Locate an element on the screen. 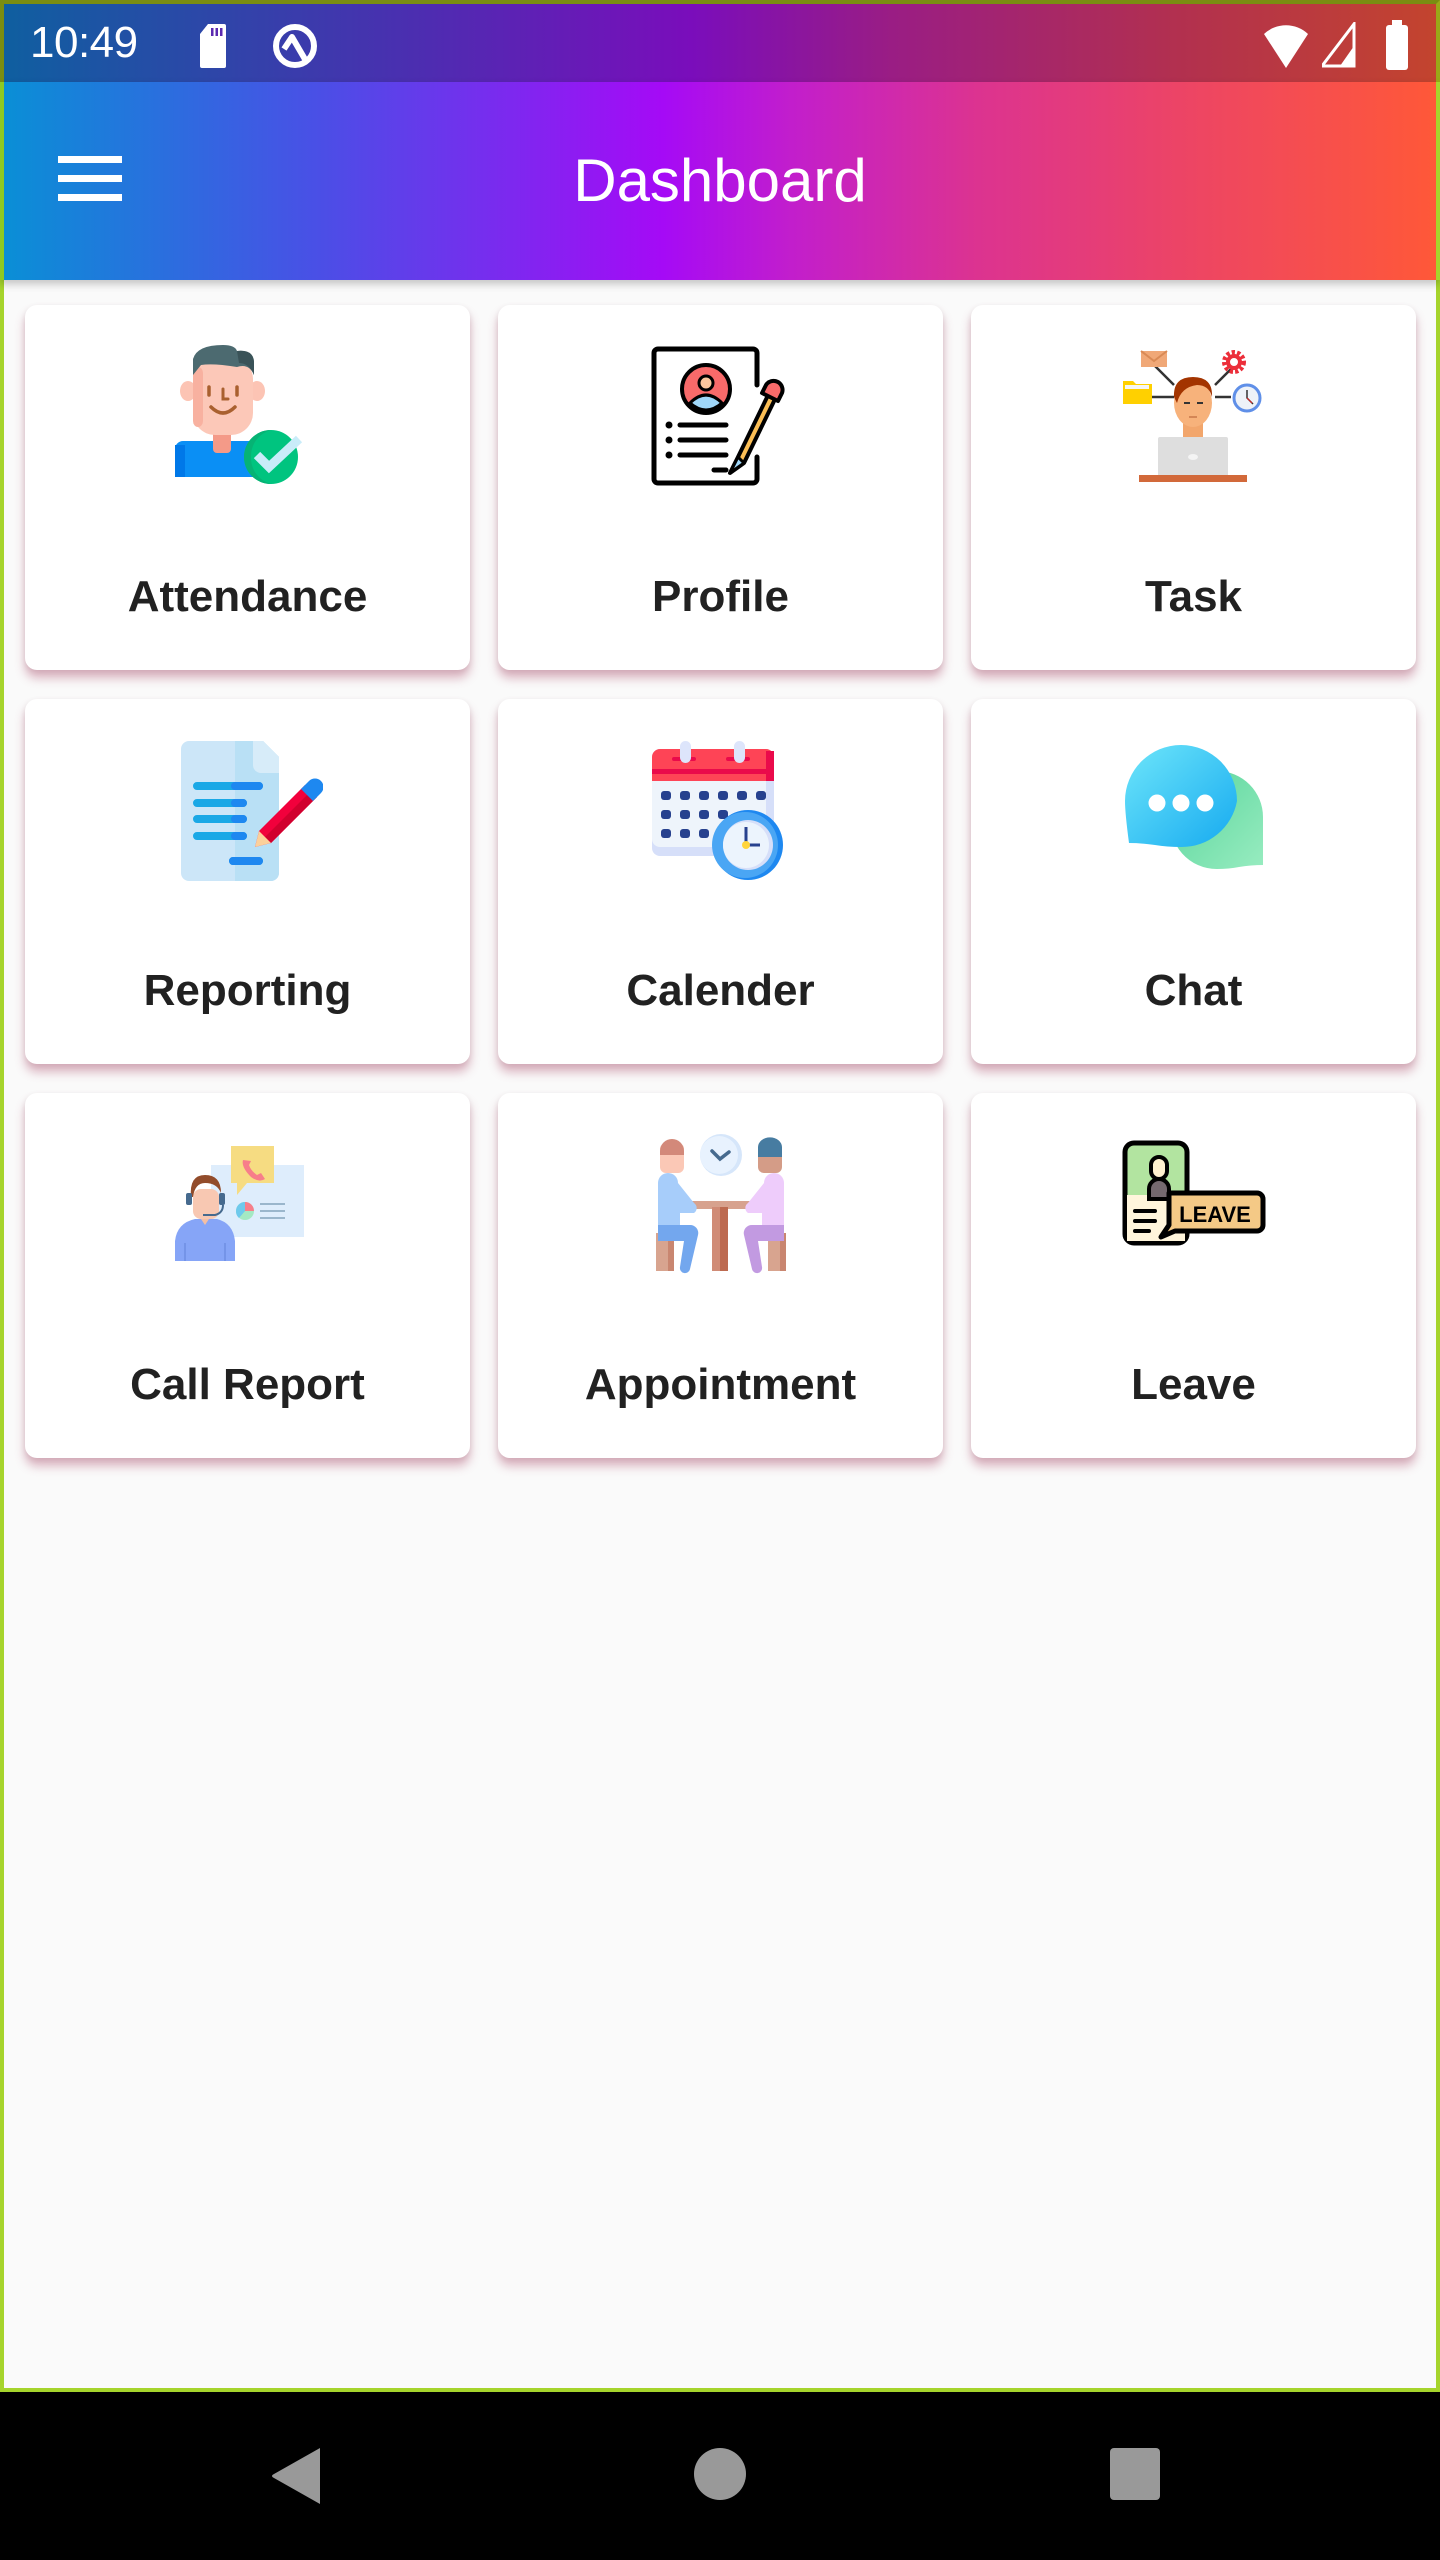 Image resolution: width=1440 pixels, height=2560 pixels. system-navigation-bar is located at coordinates (720, 2476).